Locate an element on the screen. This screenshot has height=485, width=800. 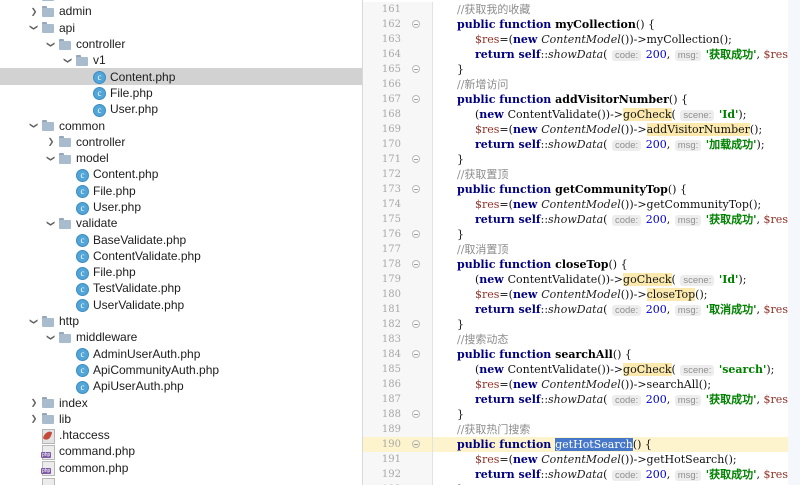
string-literal: 'search' is located at coordinates (742, 369).